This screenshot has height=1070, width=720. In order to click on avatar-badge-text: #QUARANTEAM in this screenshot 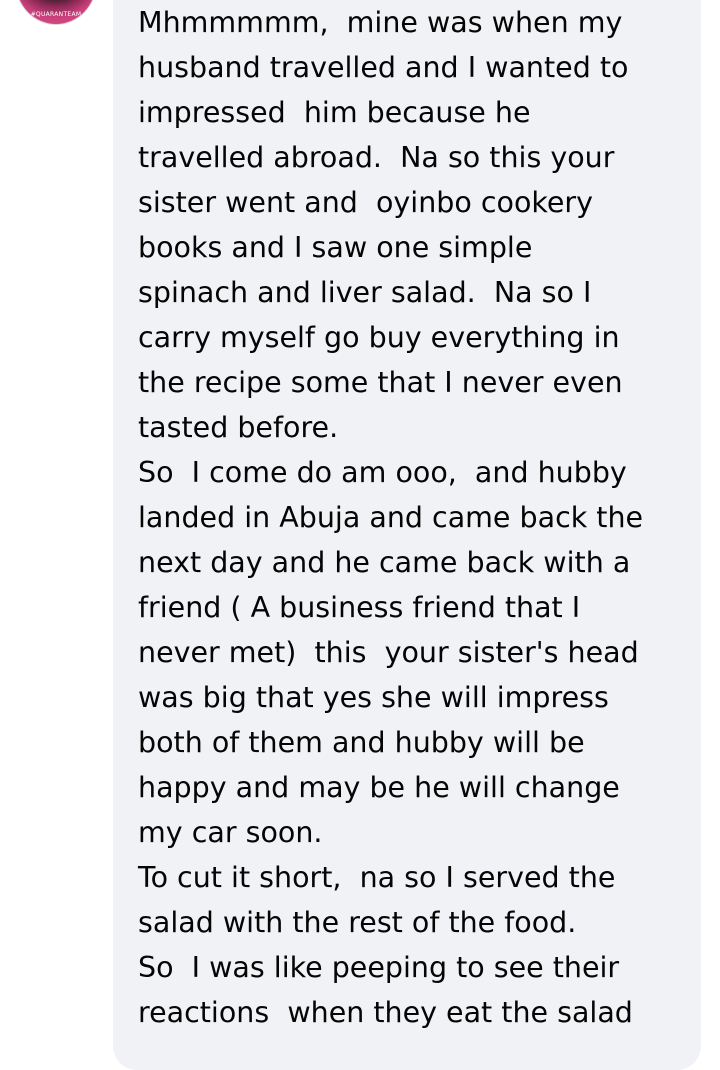, I will do `click(56, 14)`.